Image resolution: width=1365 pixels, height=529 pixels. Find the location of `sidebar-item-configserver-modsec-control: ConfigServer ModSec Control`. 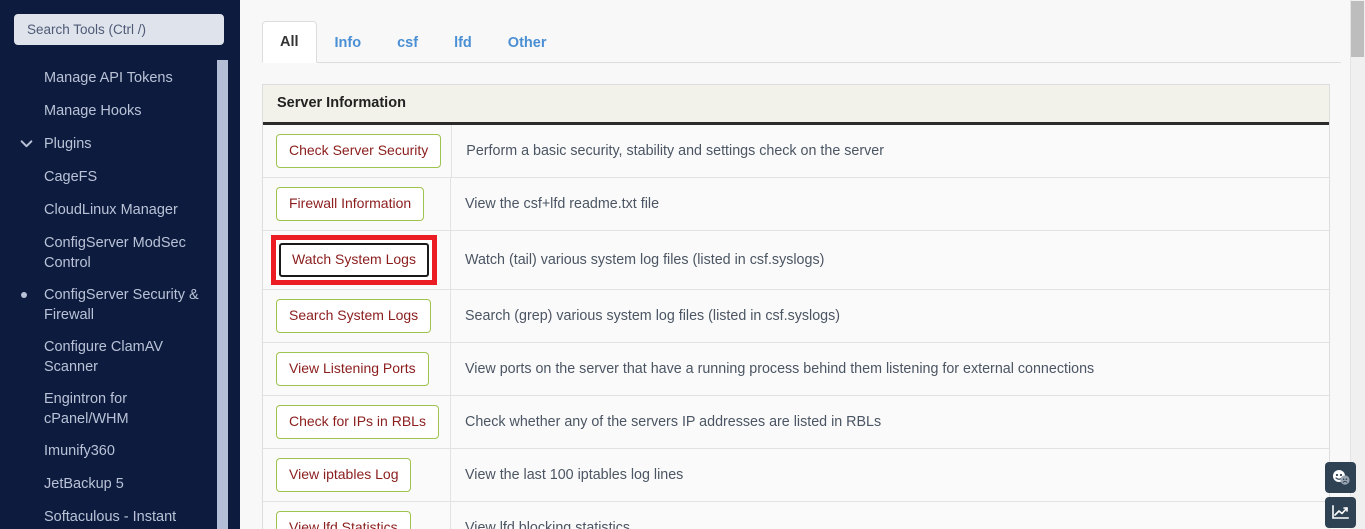

sidebar-item-configserver-modsec-control: ConfigServer ModSec Control is located at coordinates (120, 253).